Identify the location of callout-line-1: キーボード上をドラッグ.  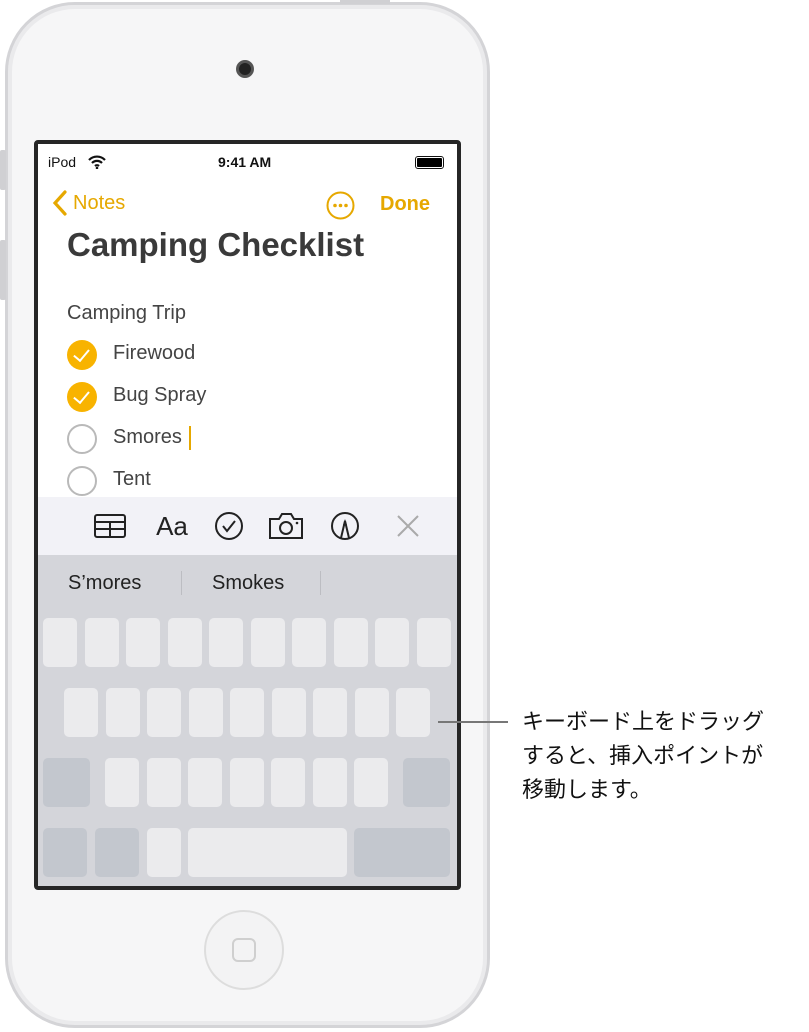
(643, 721).